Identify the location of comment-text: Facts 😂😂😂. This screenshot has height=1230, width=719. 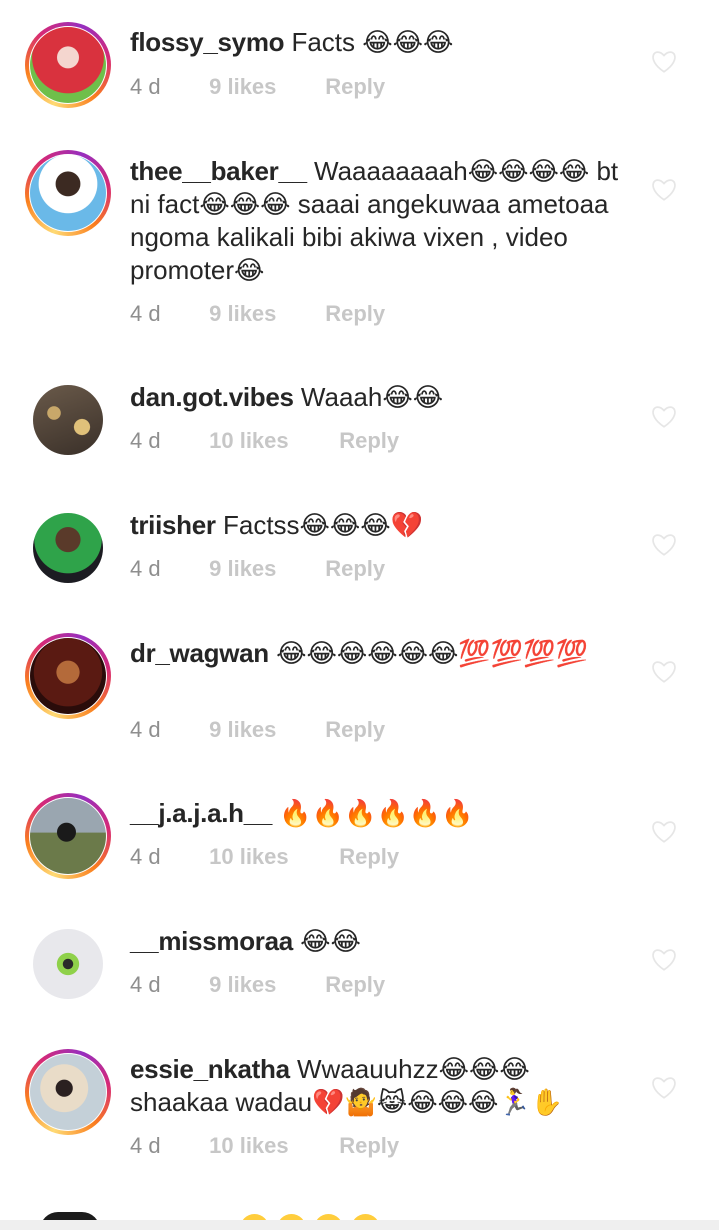
(372, 42).